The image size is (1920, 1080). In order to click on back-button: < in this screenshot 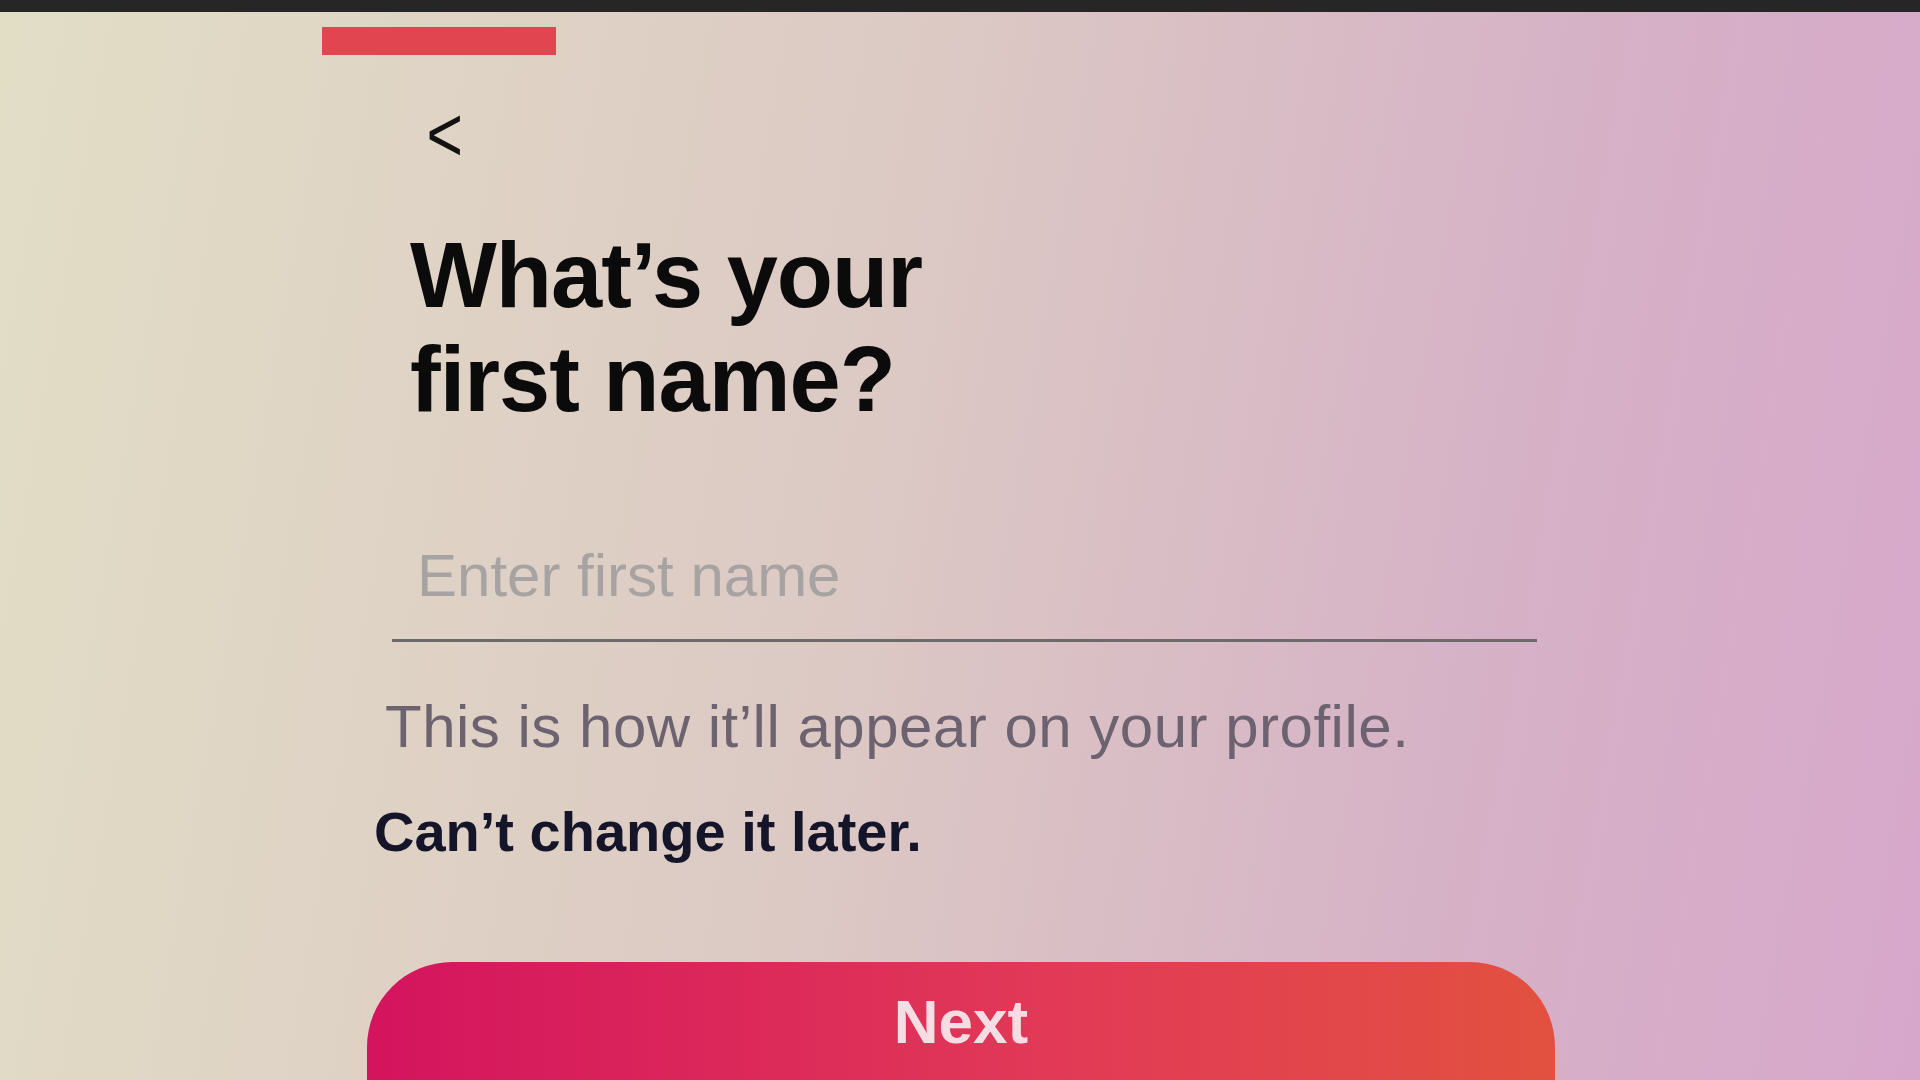, I will do `click(444, 134)`.